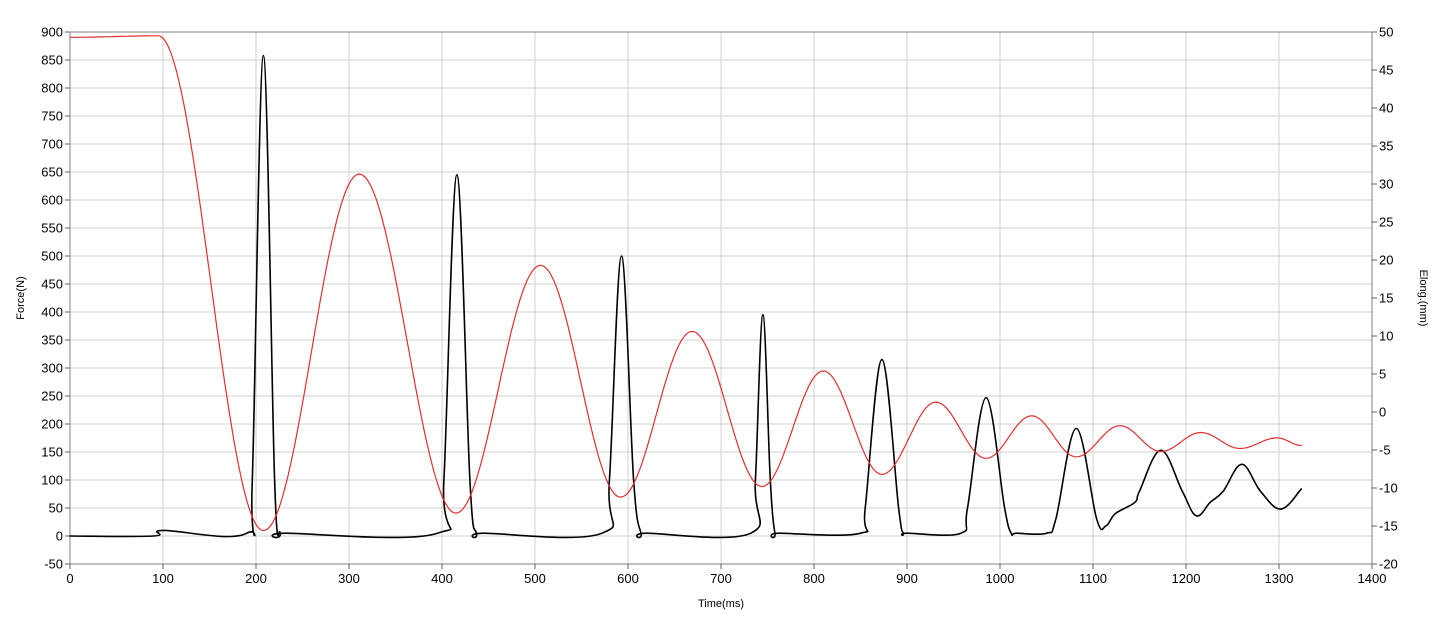  What do you see at coordinates (1388, 526) in the screenshot?
I see `right-y-tick-label: -15` at bounding box center [1388, 526].